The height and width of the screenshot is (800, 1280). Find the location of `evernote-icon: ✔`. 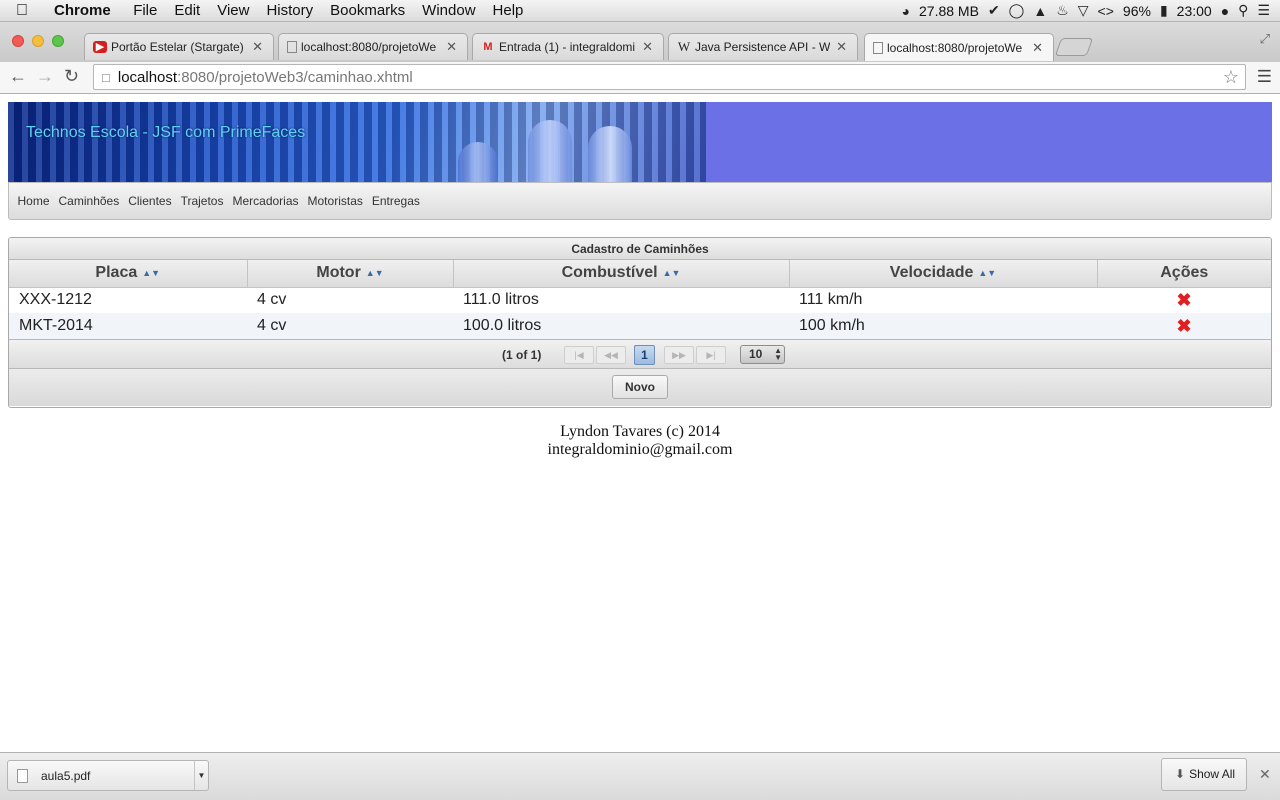

evernote-icon: ✔ is located at coordinates (994, 10).